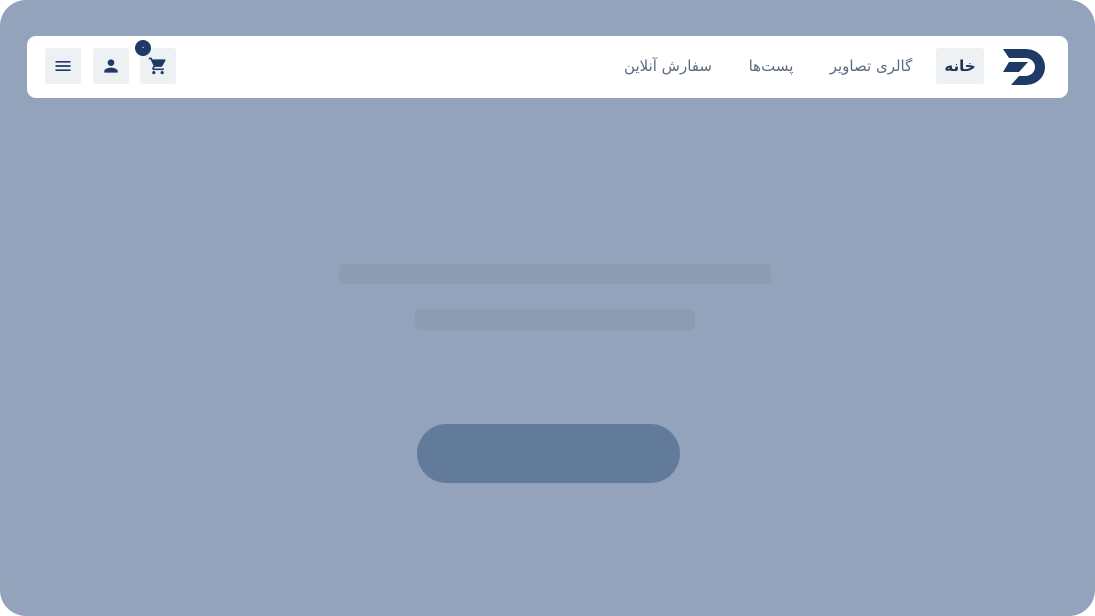  I want to click on nav-link-gallery: گالری تصاویر, so click(871, 66).